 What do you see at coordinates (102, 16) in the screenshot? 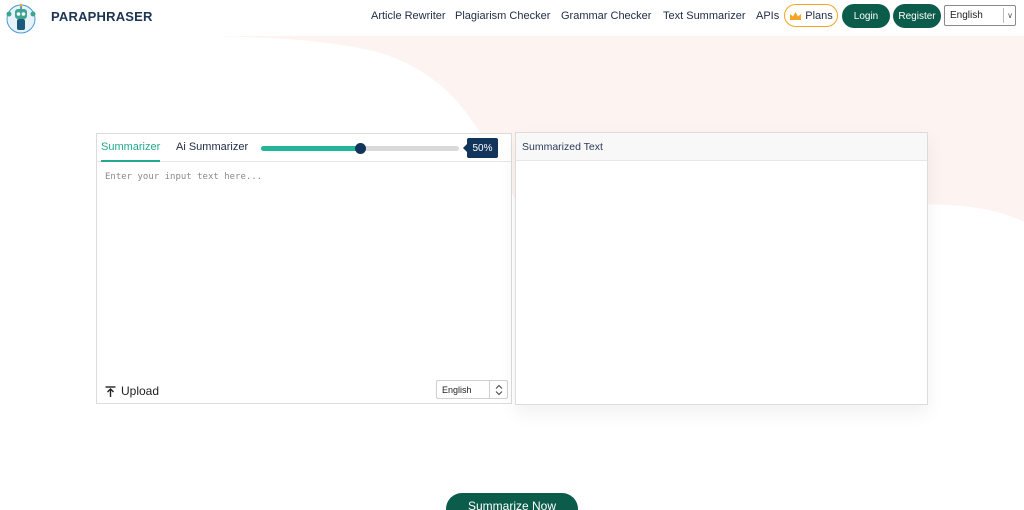
I see `brand-name: PARAPHRASER` at bounding box center [102, 16].